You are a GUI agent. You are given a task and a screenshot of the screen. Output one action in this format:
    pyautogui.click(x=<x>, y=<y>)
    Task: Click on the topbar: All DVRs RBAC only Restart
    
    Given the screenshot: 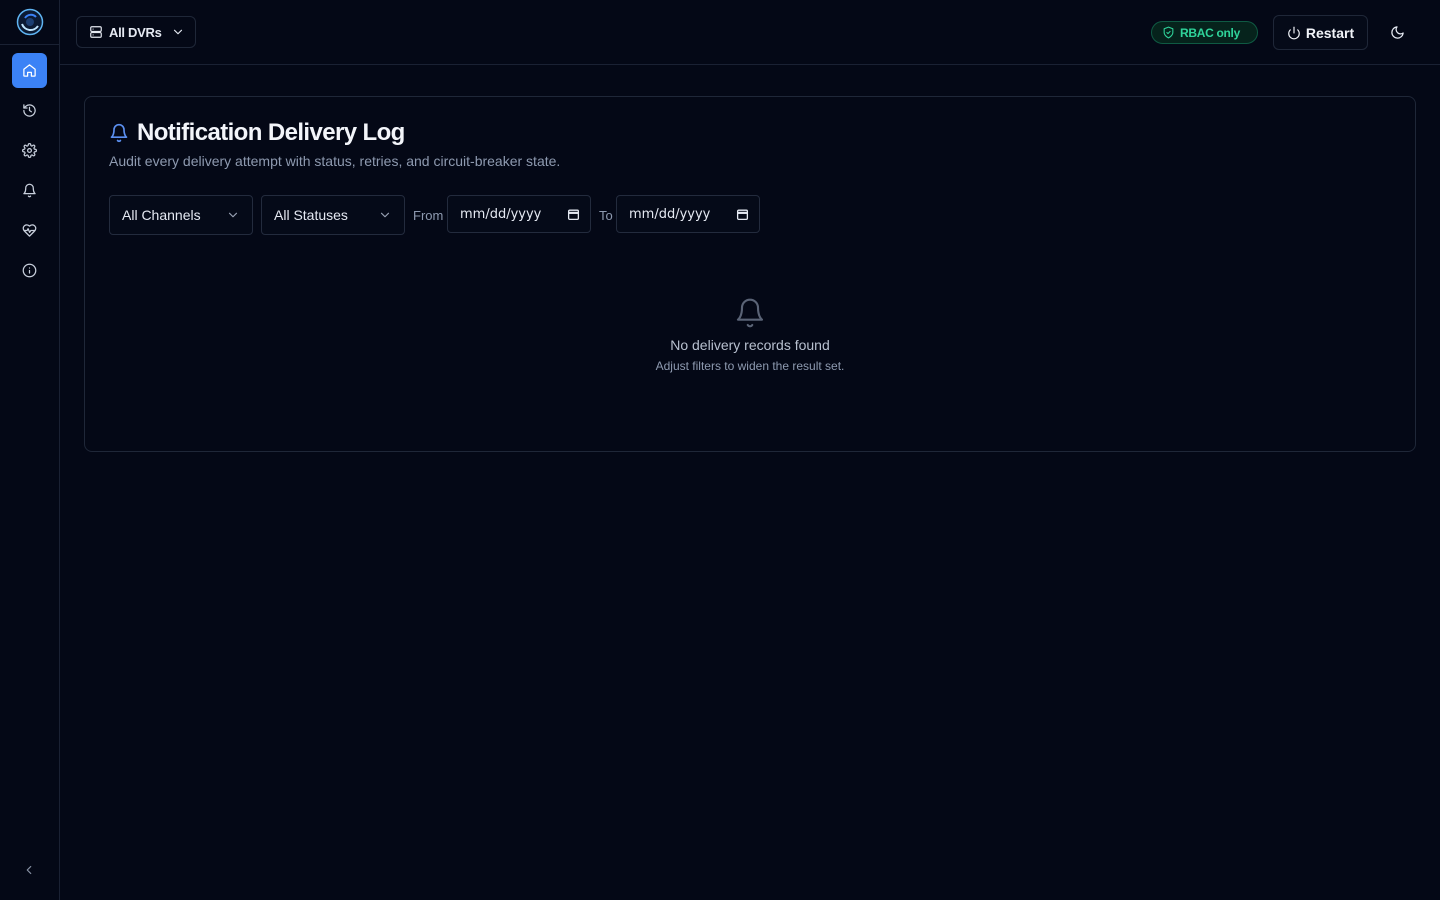 What is the action you would take?
    pyautogui.click(x=750, y=32)
    